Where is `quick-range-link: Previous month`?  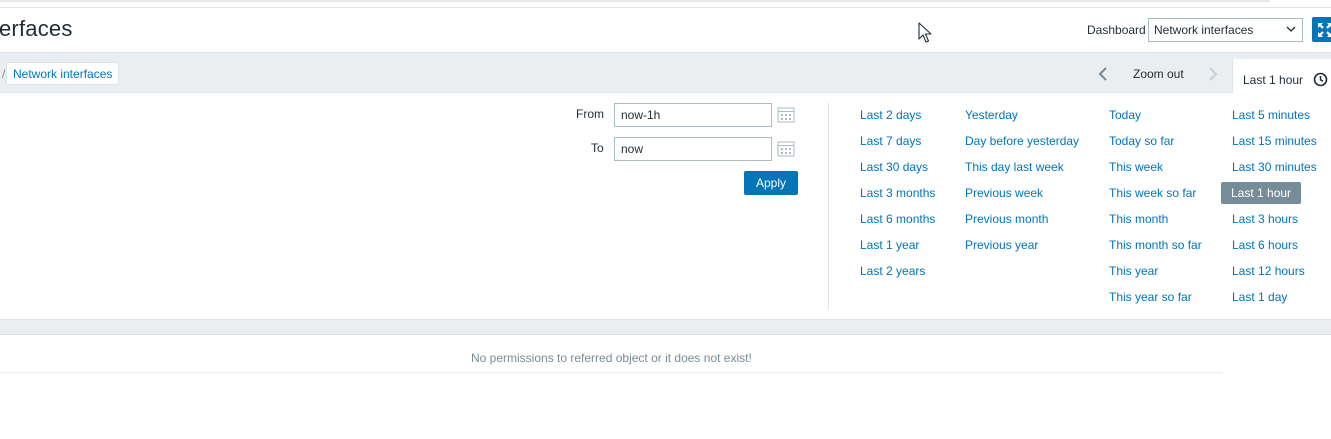 quick-range-link: Previous month is located at coordinates (1006, 219).